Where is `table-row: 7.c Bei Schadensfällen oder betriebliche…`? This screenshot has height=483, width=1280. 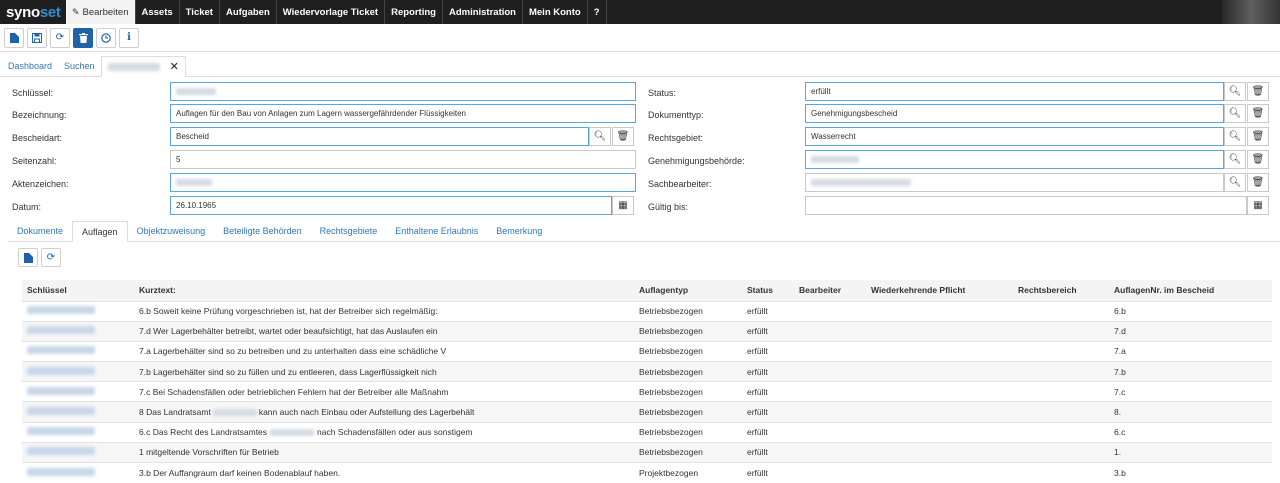 table-row: 7.c Bei Schadensfällen oder betriebliche… is located at coordinates (647, 391).